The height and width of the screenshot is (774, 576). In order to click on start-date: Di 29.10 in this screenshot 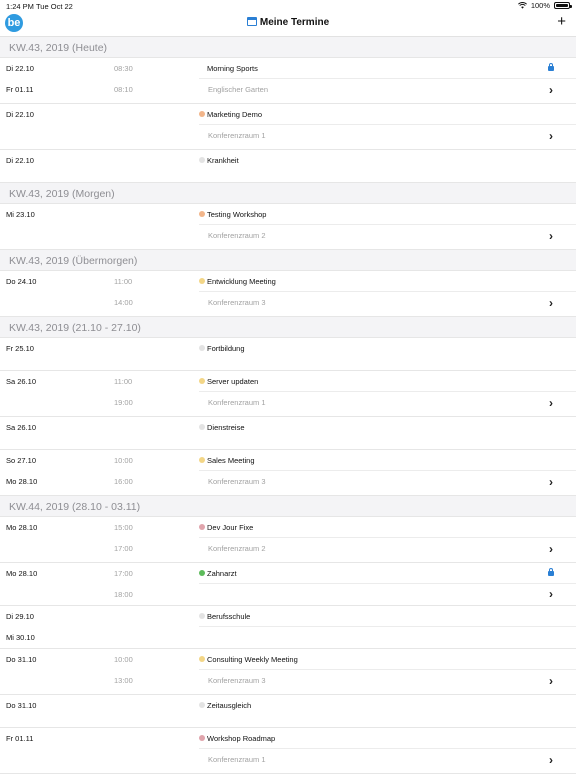, I will do `click(20, 616)`.